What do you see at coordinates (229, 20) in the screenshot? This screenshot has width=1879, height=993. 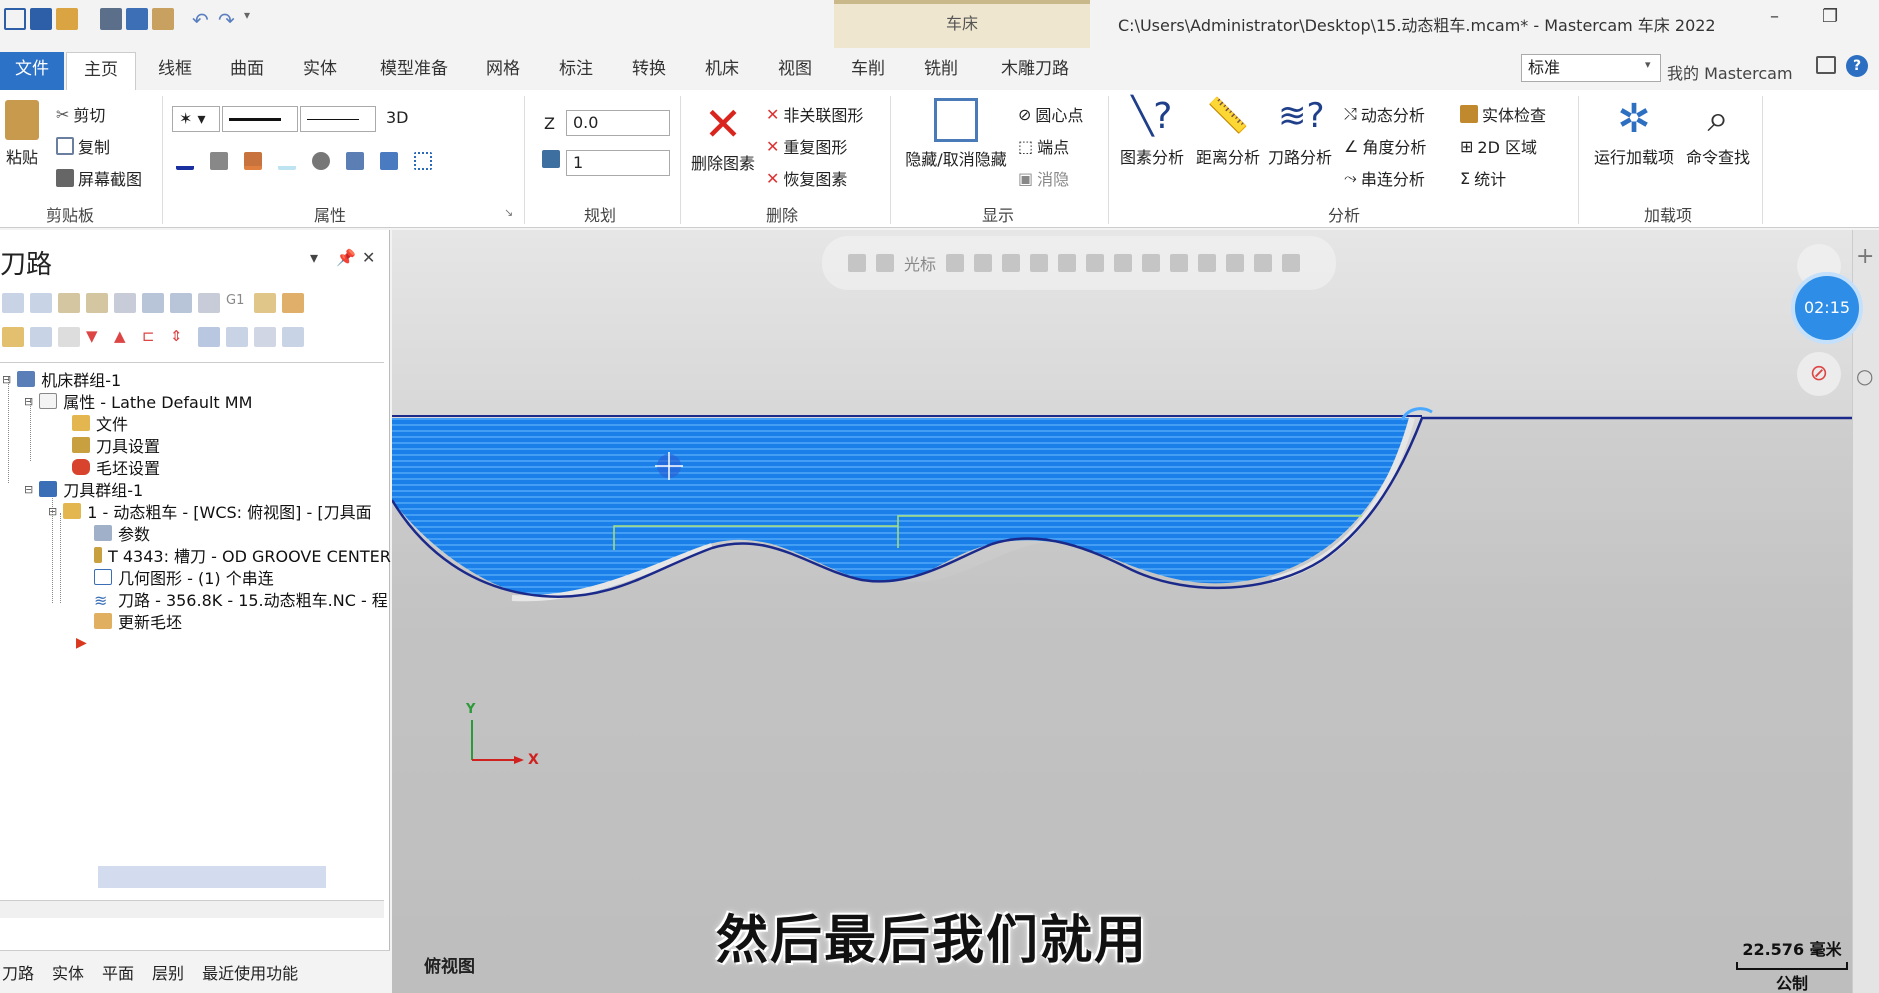 I see `redo-icon: ↷` at bounding box center [229, 20].